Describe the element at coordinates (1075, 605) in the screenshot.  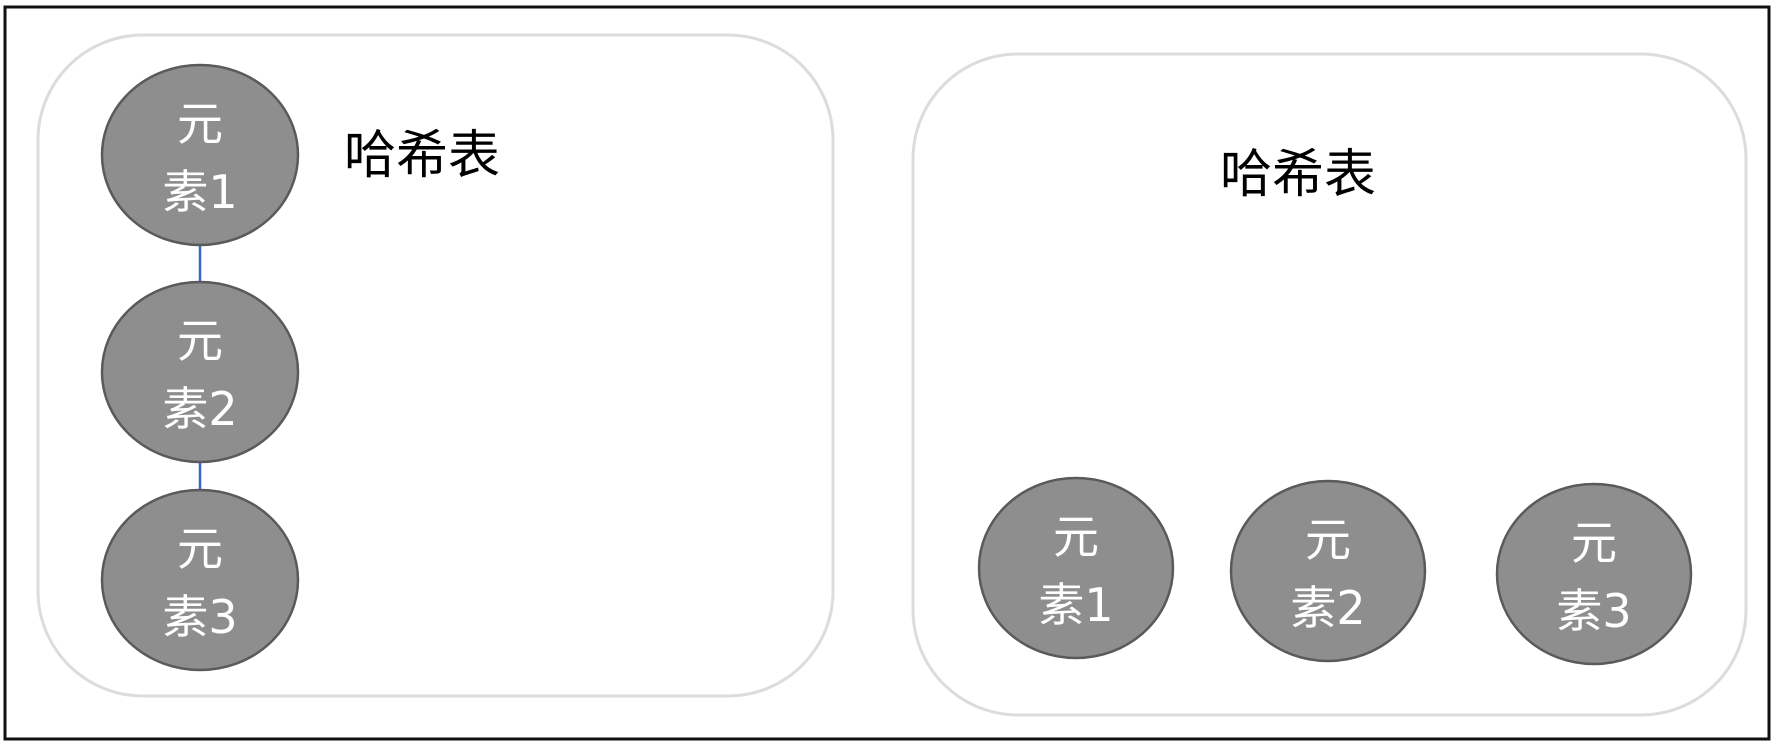
I see `right-node-1-line2: 素1` at that location.